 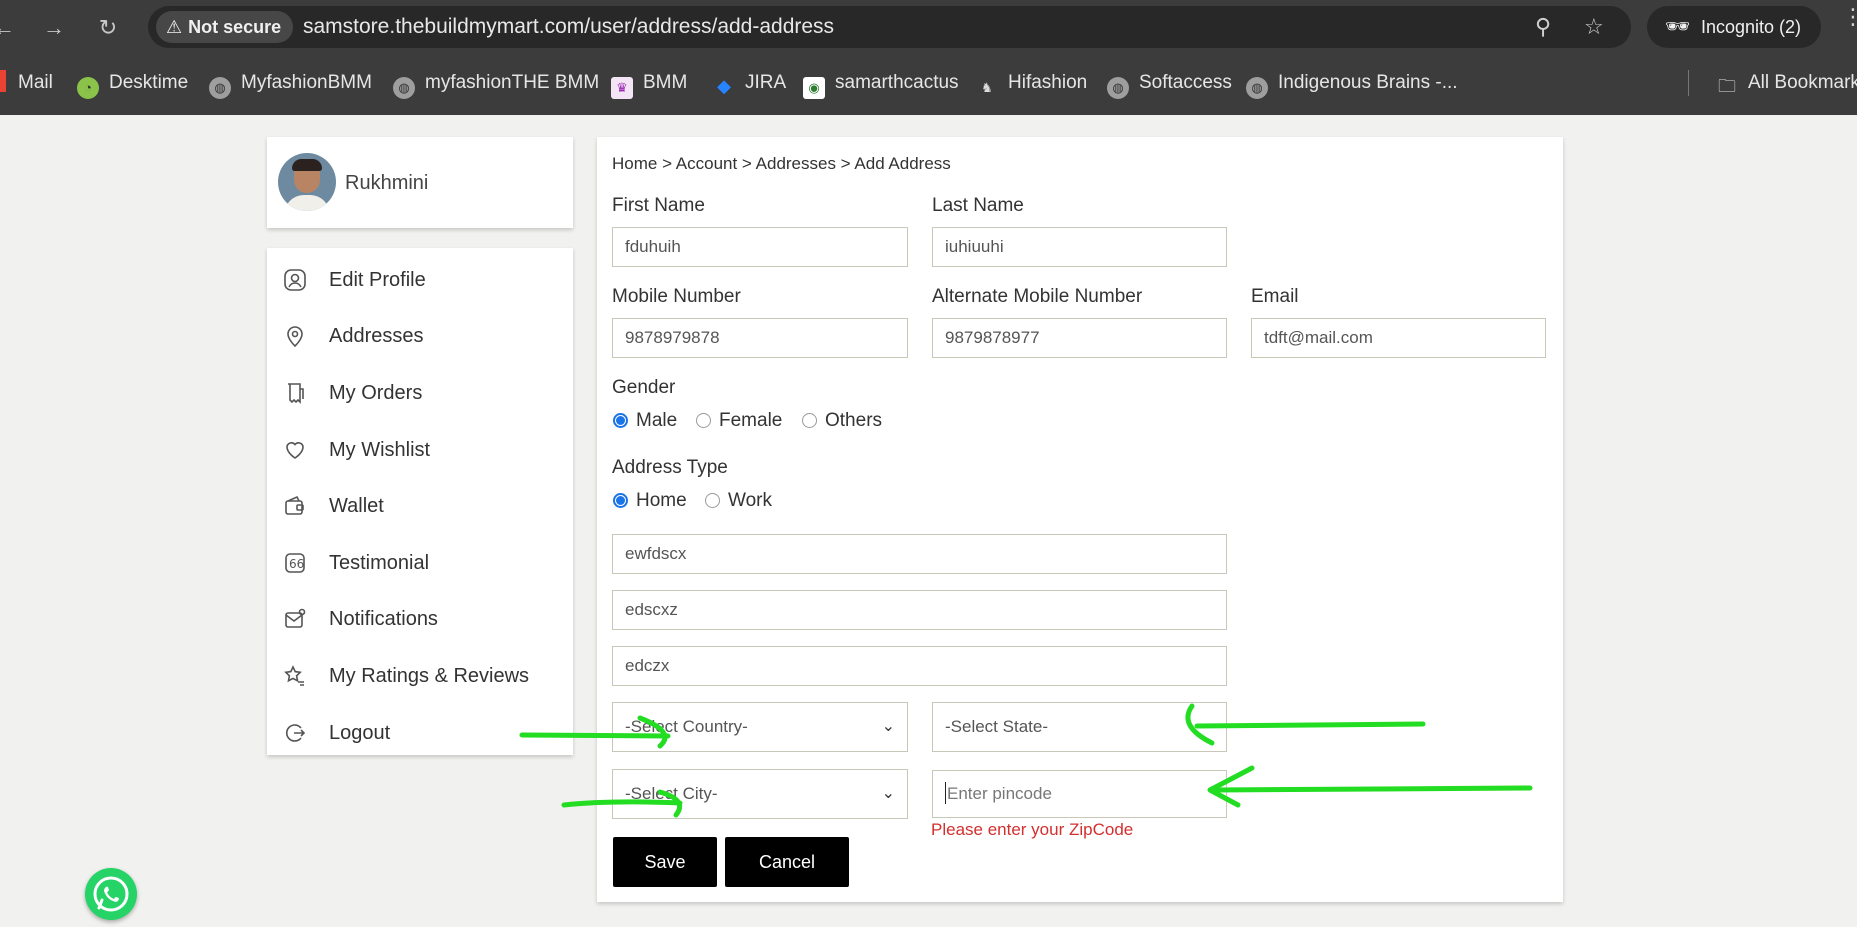 I want to click on sidebar-item-label: My Wishlist, so click(x=380, y=450).